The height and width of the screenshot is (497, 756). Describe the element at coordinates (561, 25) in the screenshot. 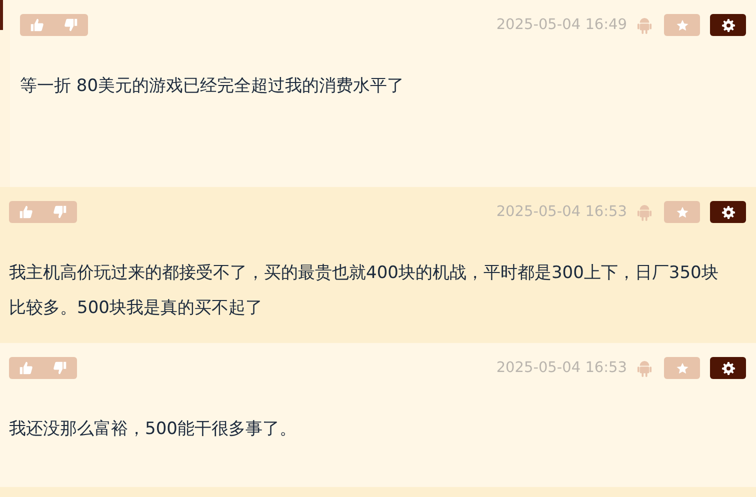

I see `comment-time: 2025-05-04 16:49` at that location.